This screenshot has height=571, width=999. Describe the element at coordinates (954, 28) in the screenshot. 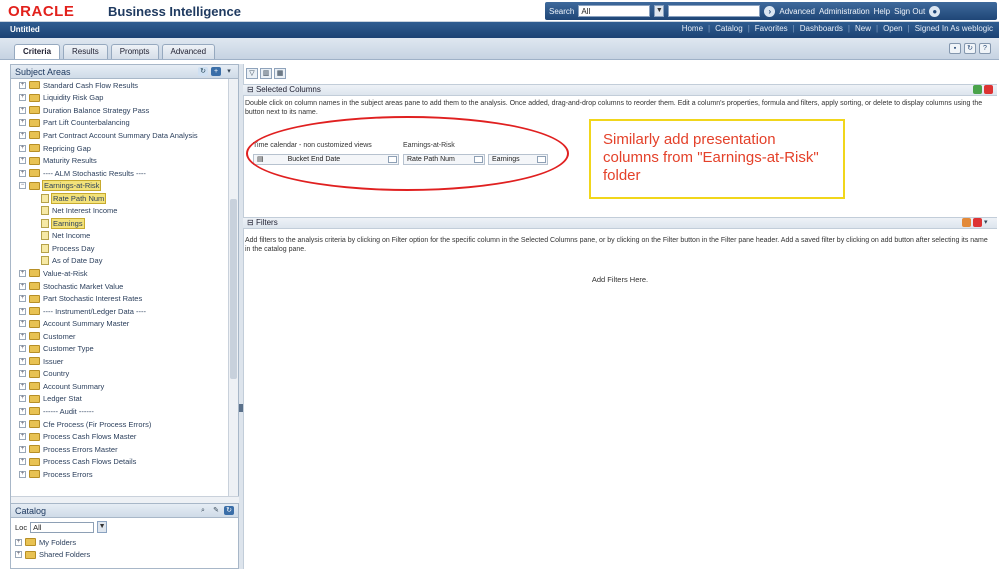

I see `signed-in-user: Signed In As weblogic` at that location.